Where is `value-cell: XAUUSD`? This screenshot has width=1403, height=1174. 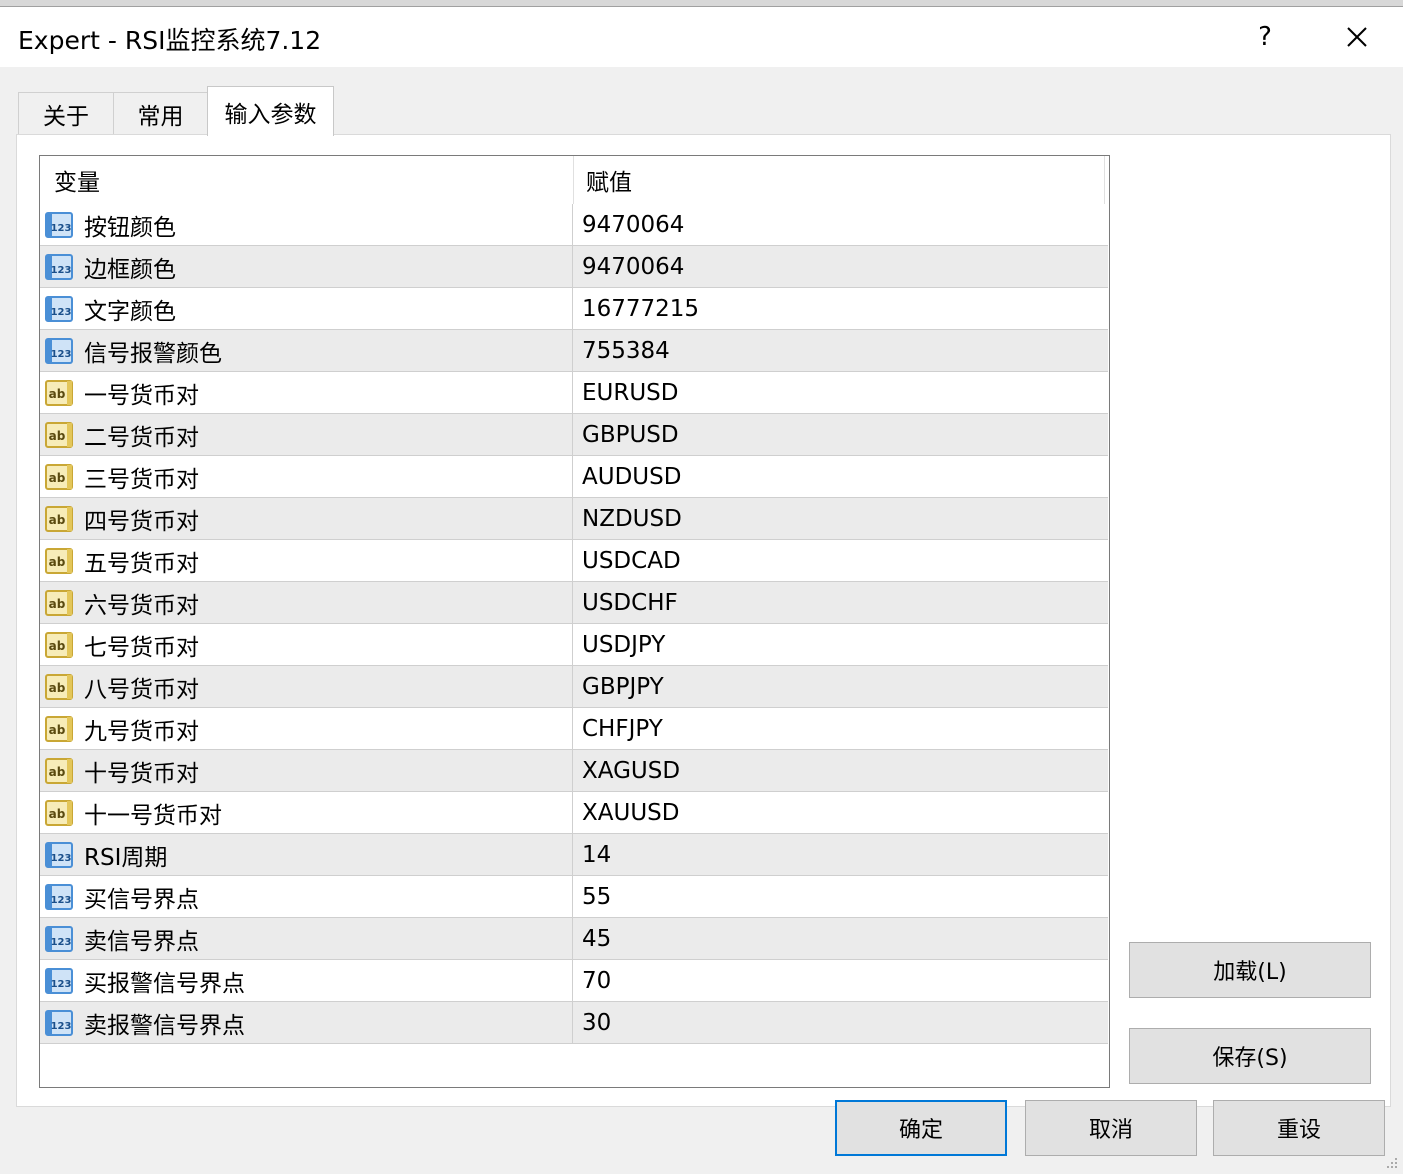
value-cell: XAUUSD is located at coordinates (841, 812).